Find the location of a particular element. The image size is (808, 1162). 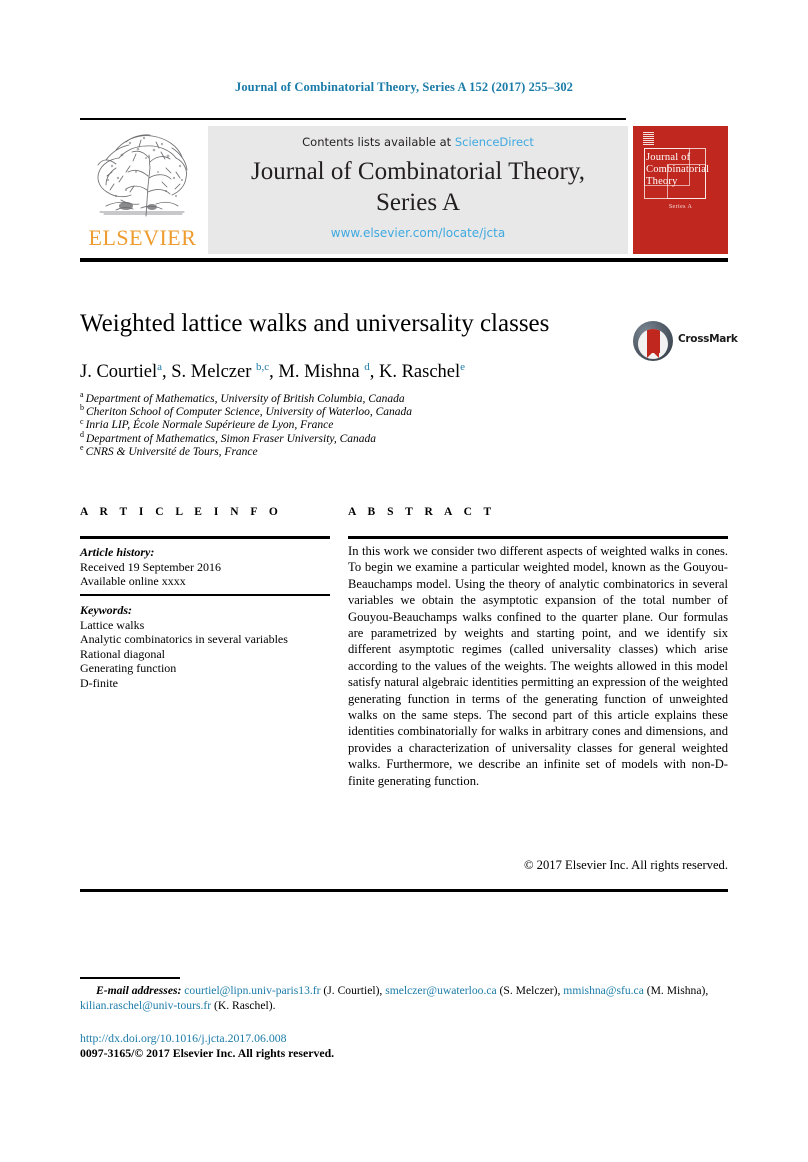

abstract-rule is located at coordinates (538, 537).